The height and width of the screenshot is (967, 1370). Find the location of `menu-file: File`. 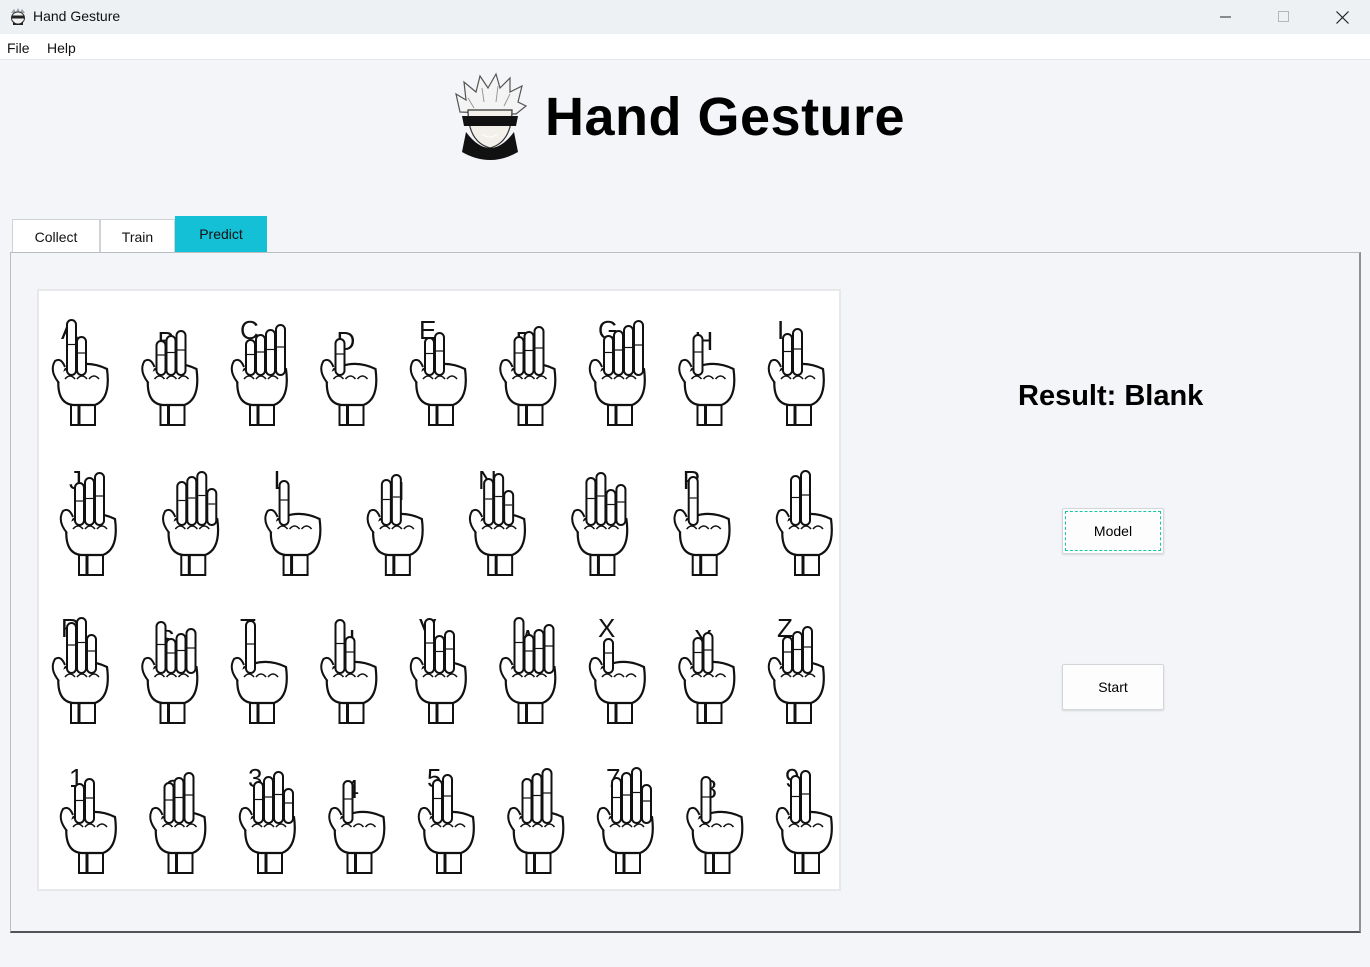

menu-file: File is located at coordinates (18, 48).